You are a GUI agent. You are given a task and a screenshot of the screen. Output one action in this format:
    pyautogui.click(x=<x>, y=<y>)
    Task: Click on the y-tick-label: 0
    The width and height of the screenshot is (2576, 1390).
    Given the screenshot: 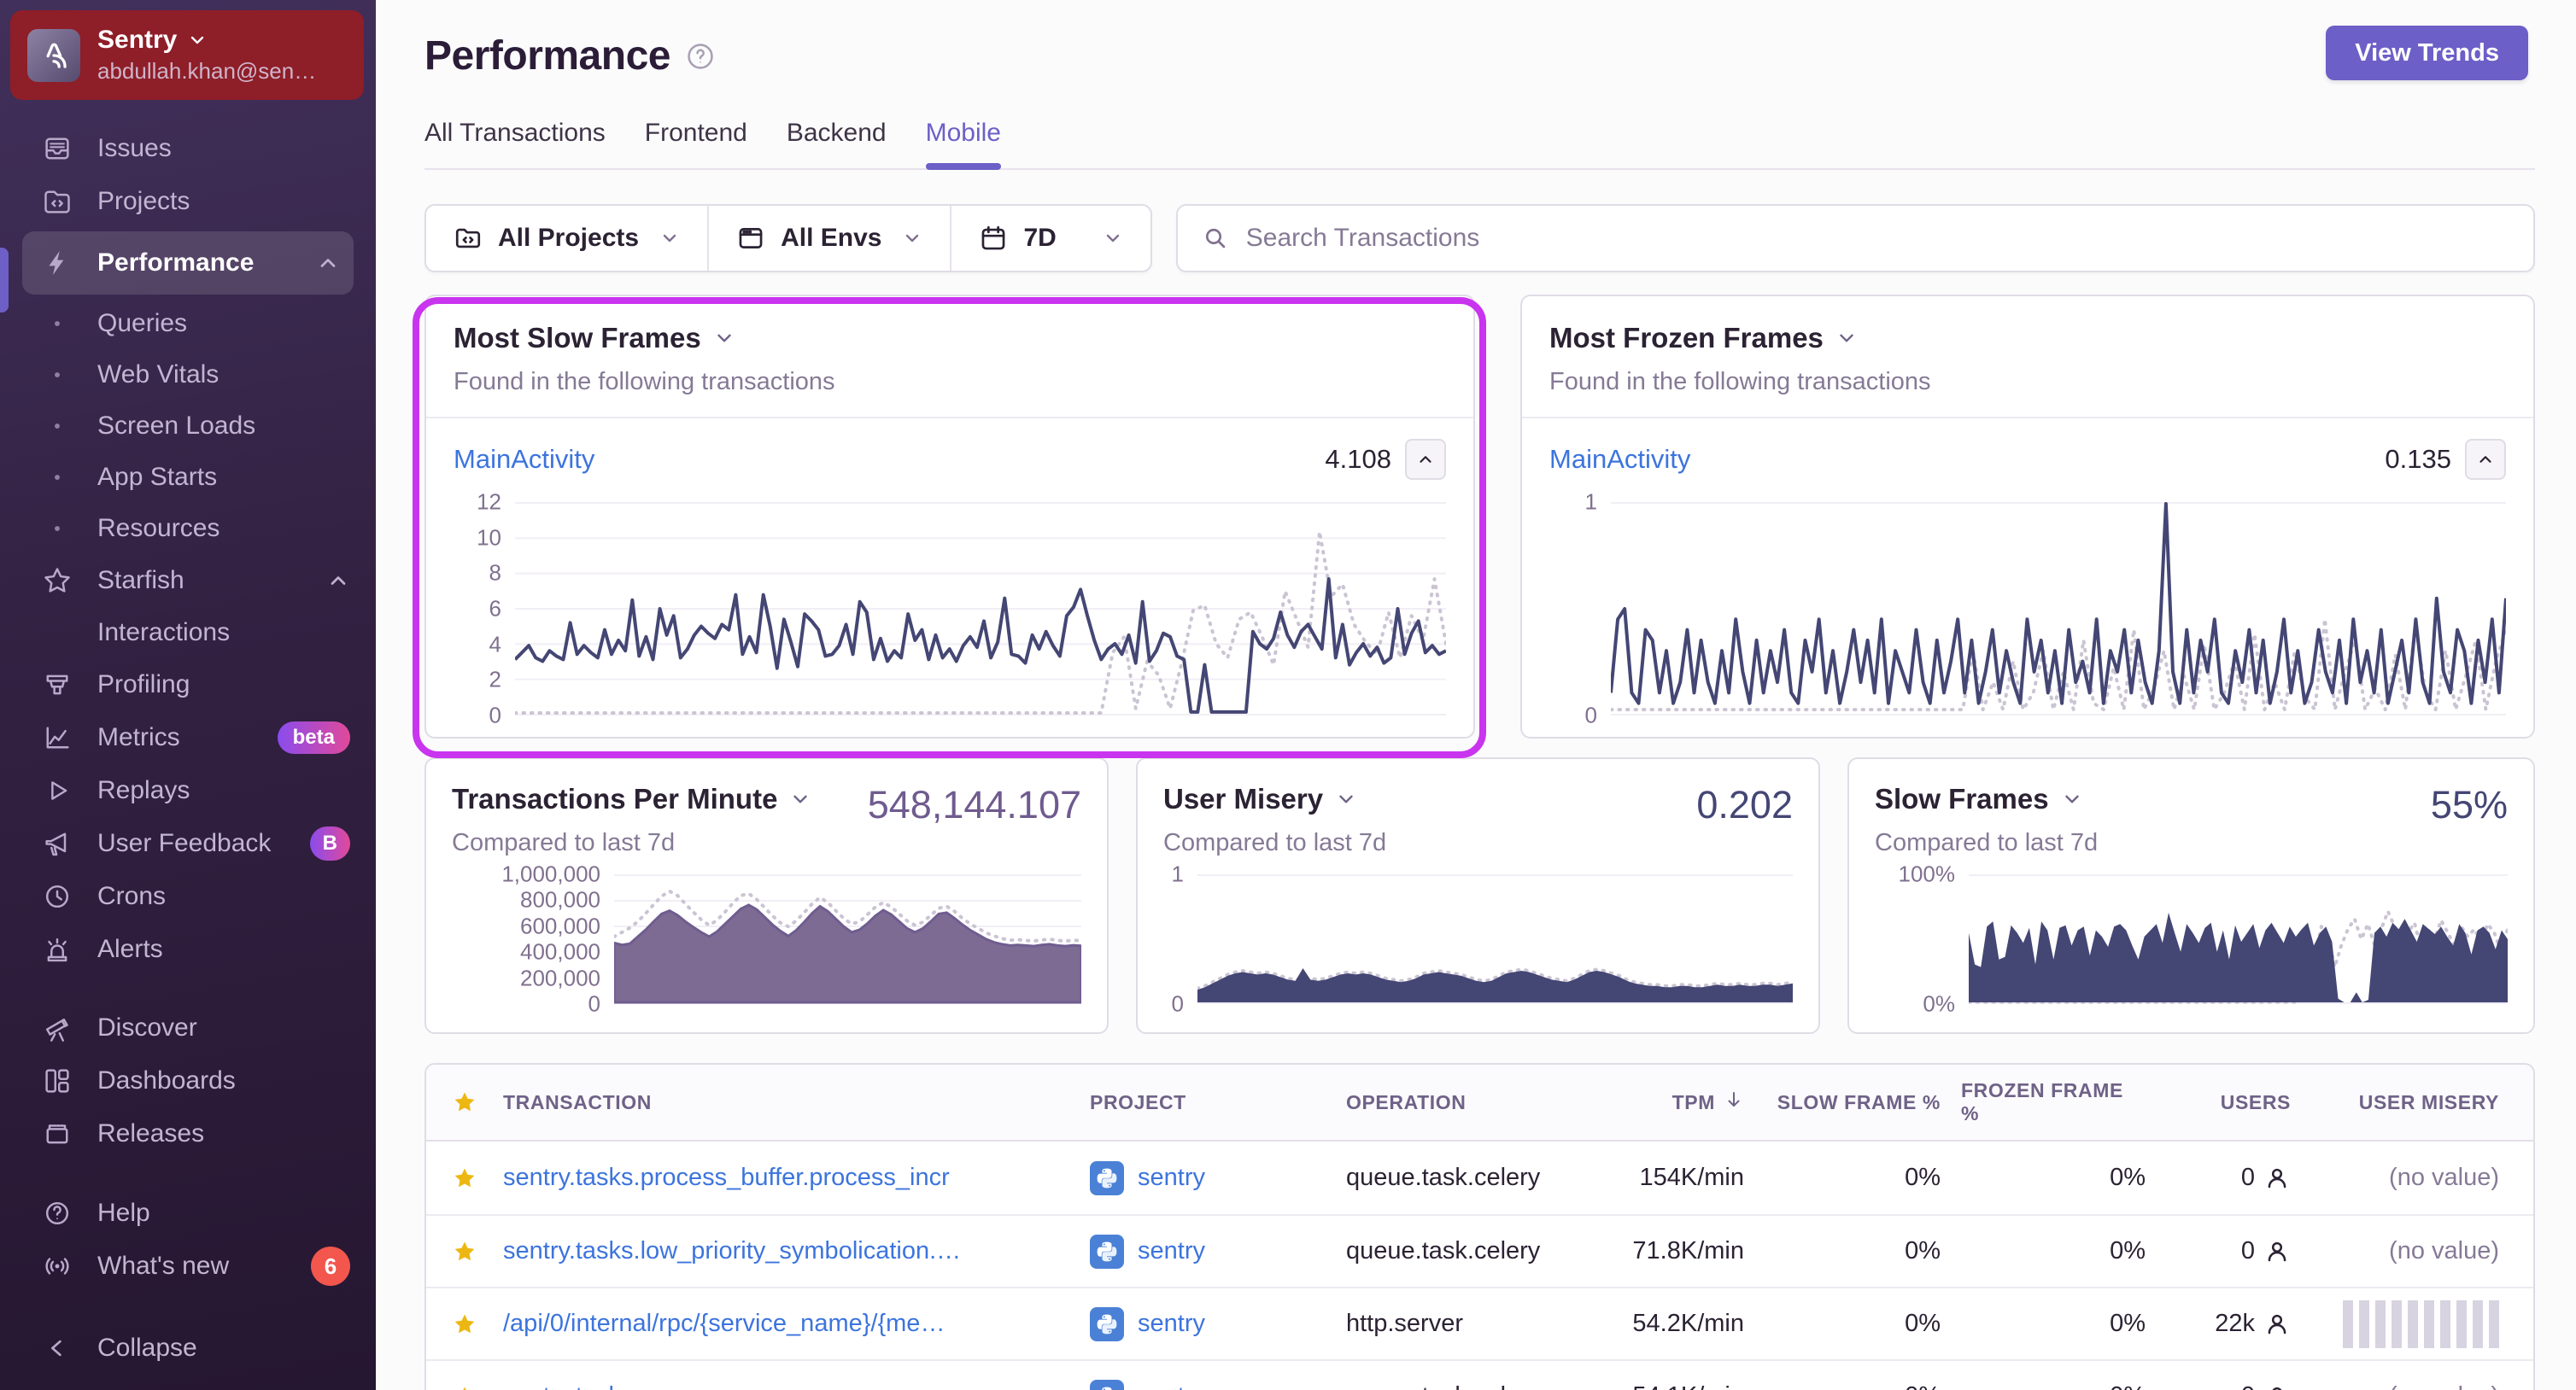 What is the action you would take?
    pyautogui.click(x=495, y=715)
    